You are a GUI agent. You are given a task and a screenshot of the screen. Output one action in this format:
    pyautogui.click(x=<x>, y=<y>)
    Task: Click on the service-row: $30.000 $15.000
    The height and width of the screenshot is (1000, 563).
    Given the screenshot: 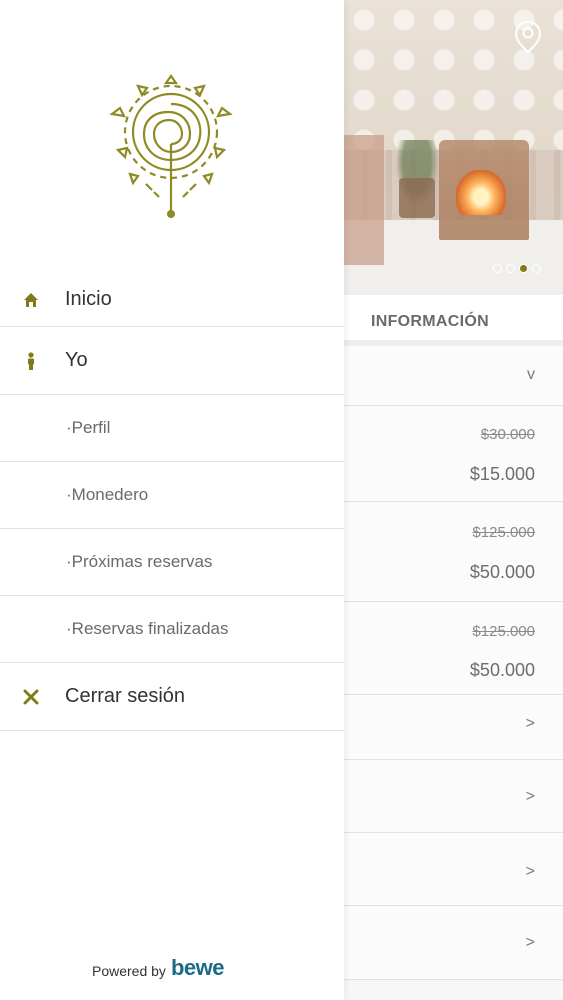 What is the action you would take?
    pyautogui.click(x=453, y=454)
    